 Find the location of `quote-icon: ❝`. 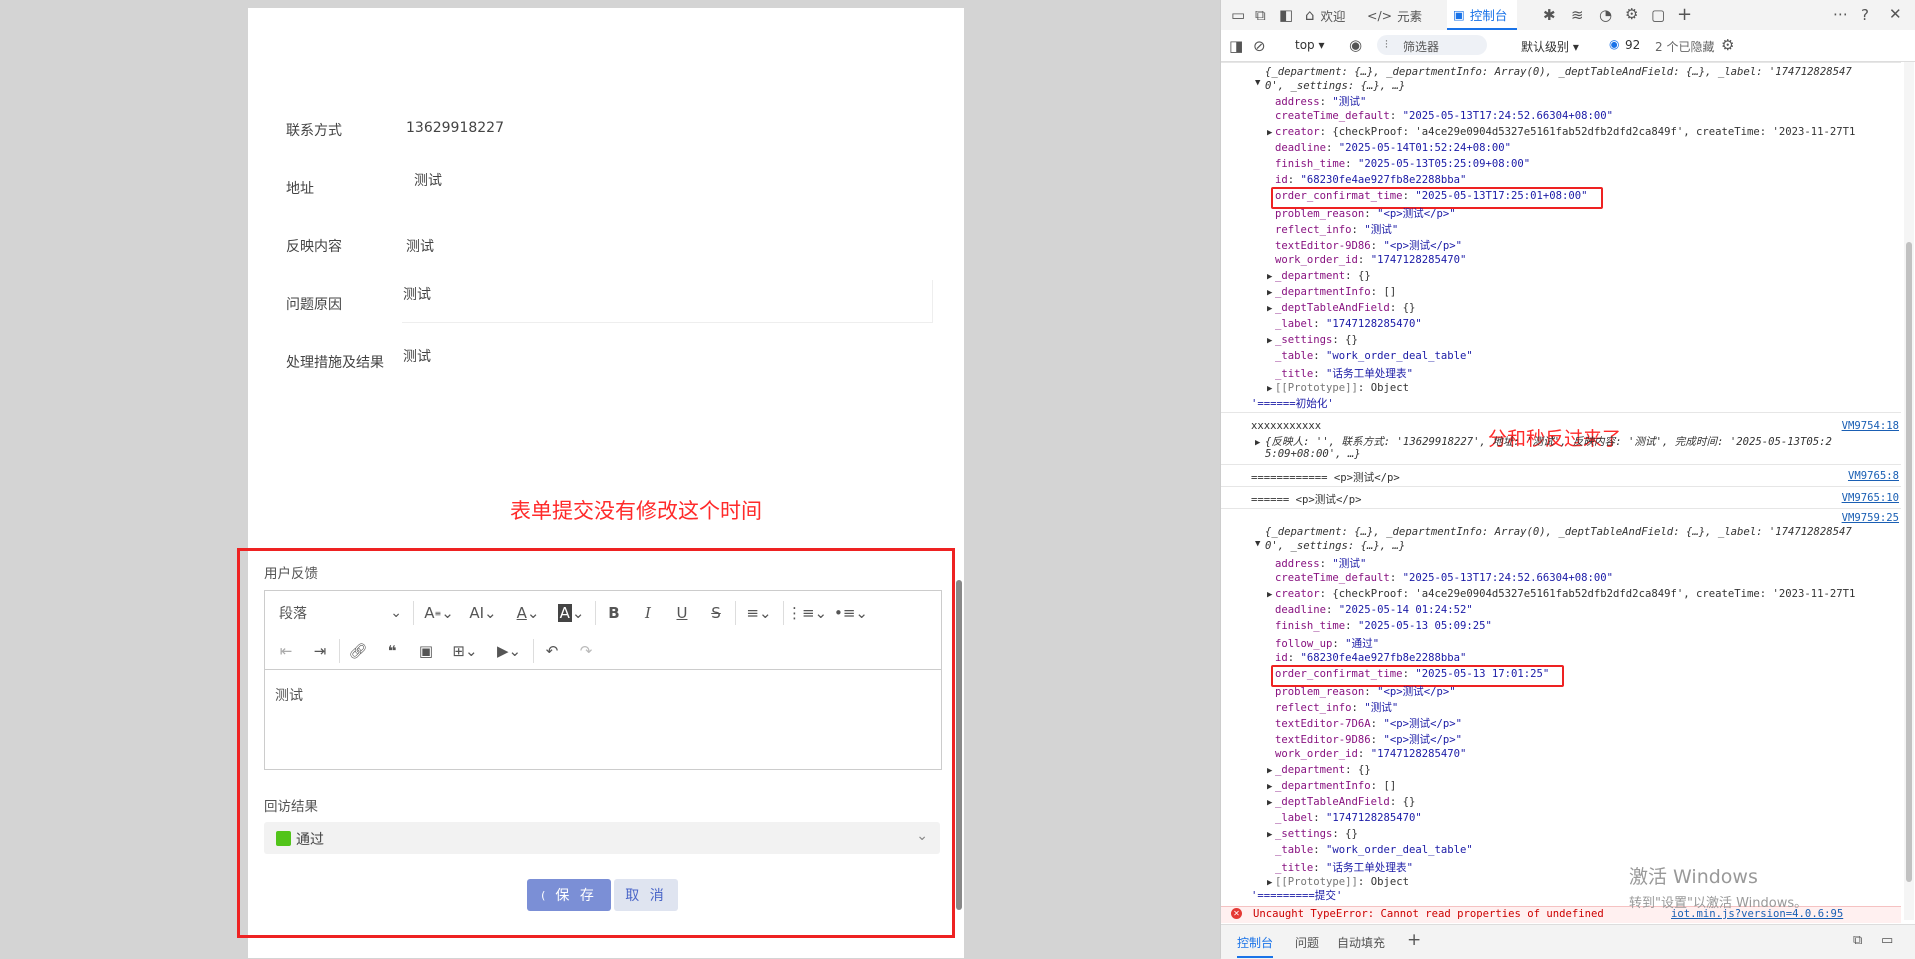

quote-icon: ❝ is located at coordinates (392, 651).